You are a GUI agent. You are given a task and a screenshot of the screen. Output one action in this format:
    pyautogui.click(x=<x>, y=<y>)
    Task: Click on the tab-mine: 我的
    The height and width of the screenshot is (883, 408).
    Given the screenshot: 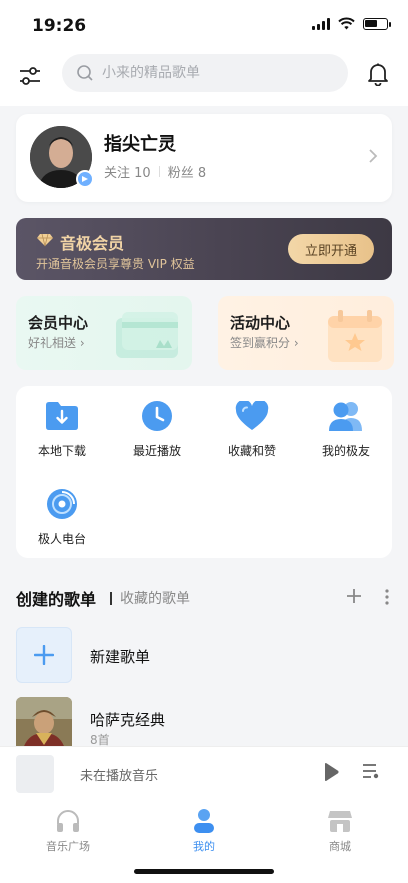 What is the action you would take?
    pyautogui.click(x=204, y=831)
    